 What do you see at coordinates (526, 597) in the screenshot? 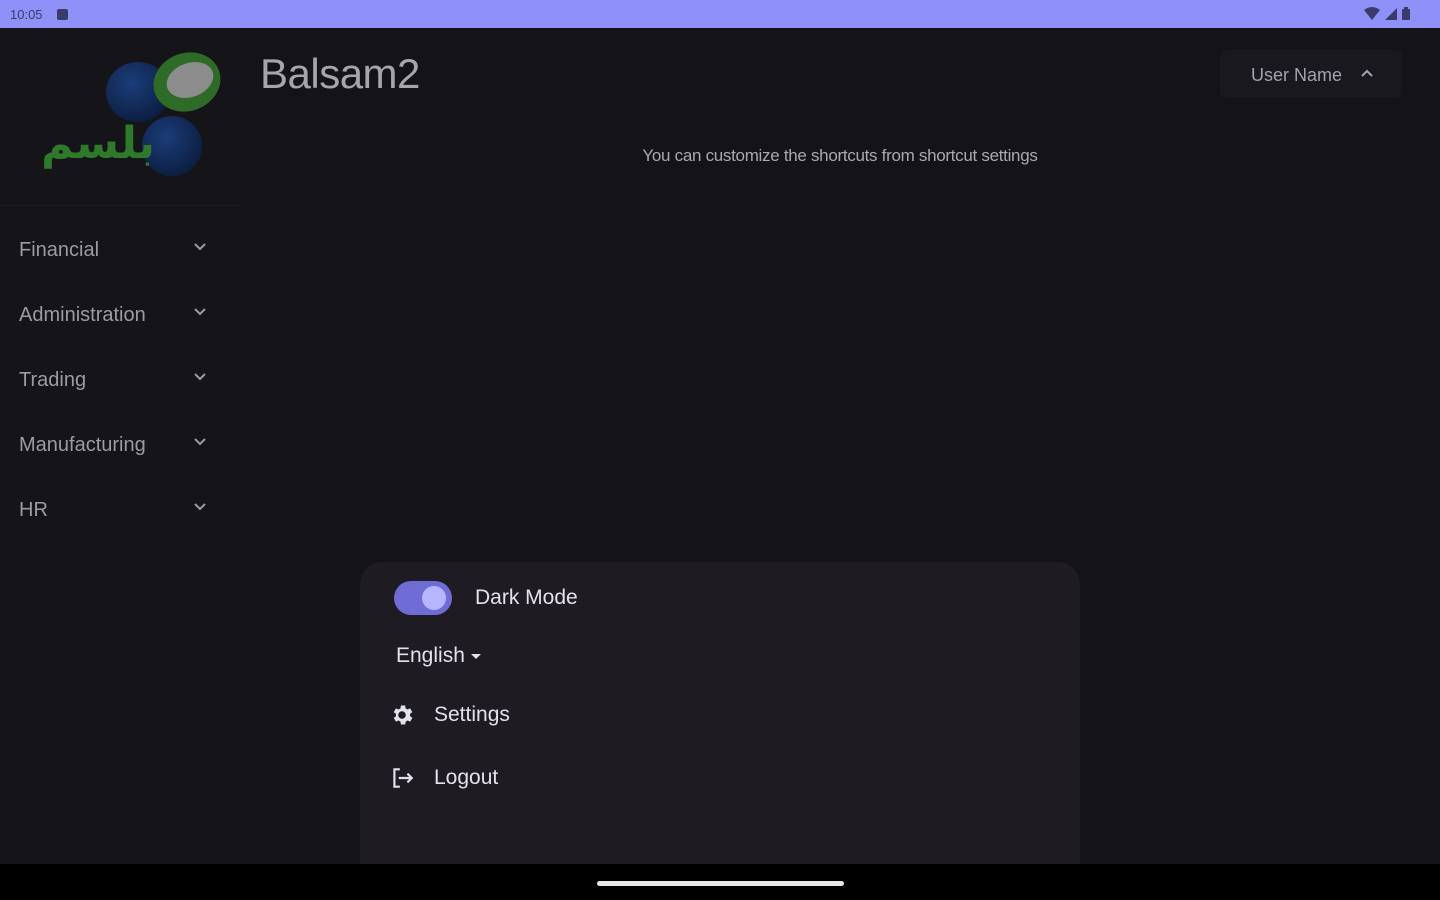
I see `dark-mode-label: Dark Mode` at bounding box center [526, 597].